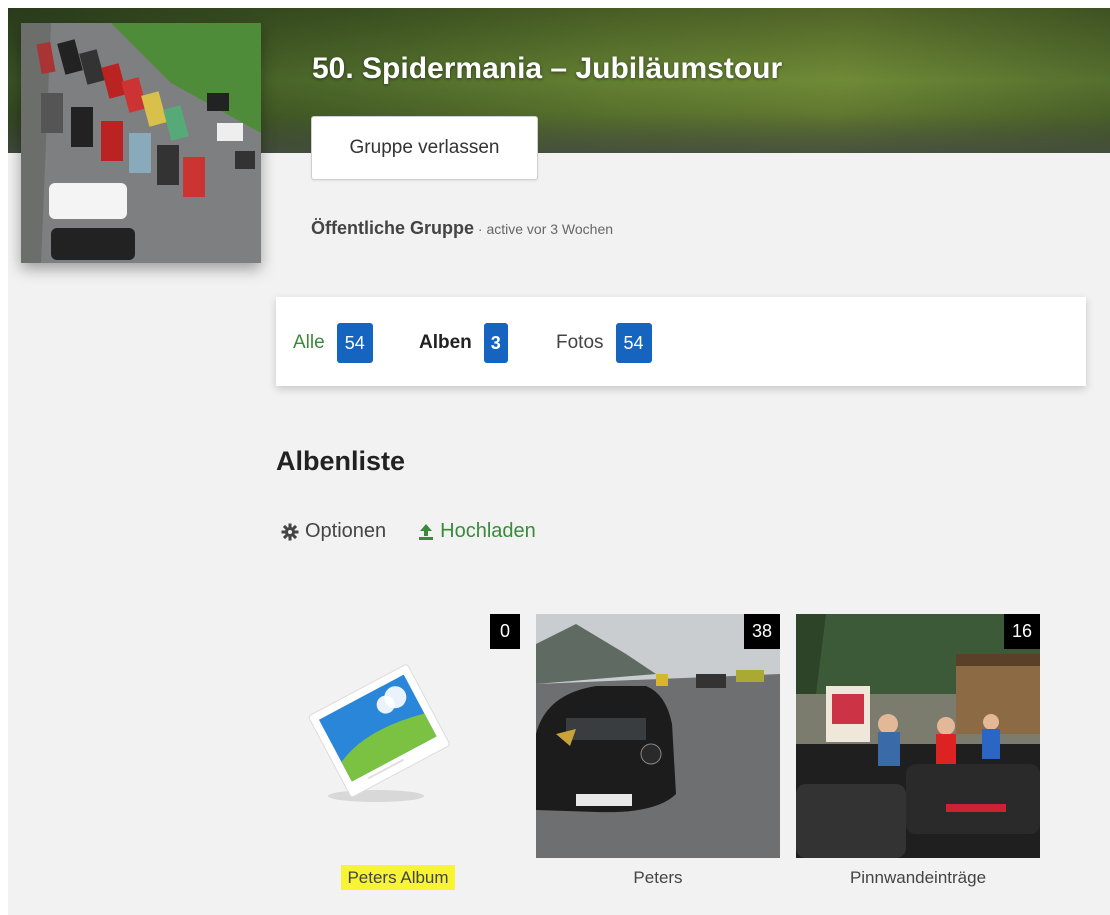 This screenshot has width=1110, height=915. Describe the element at coordinates (547, 68) in the screenshot. I see `group-title: 50. Spidermania – Jubiläumstour` at that location.